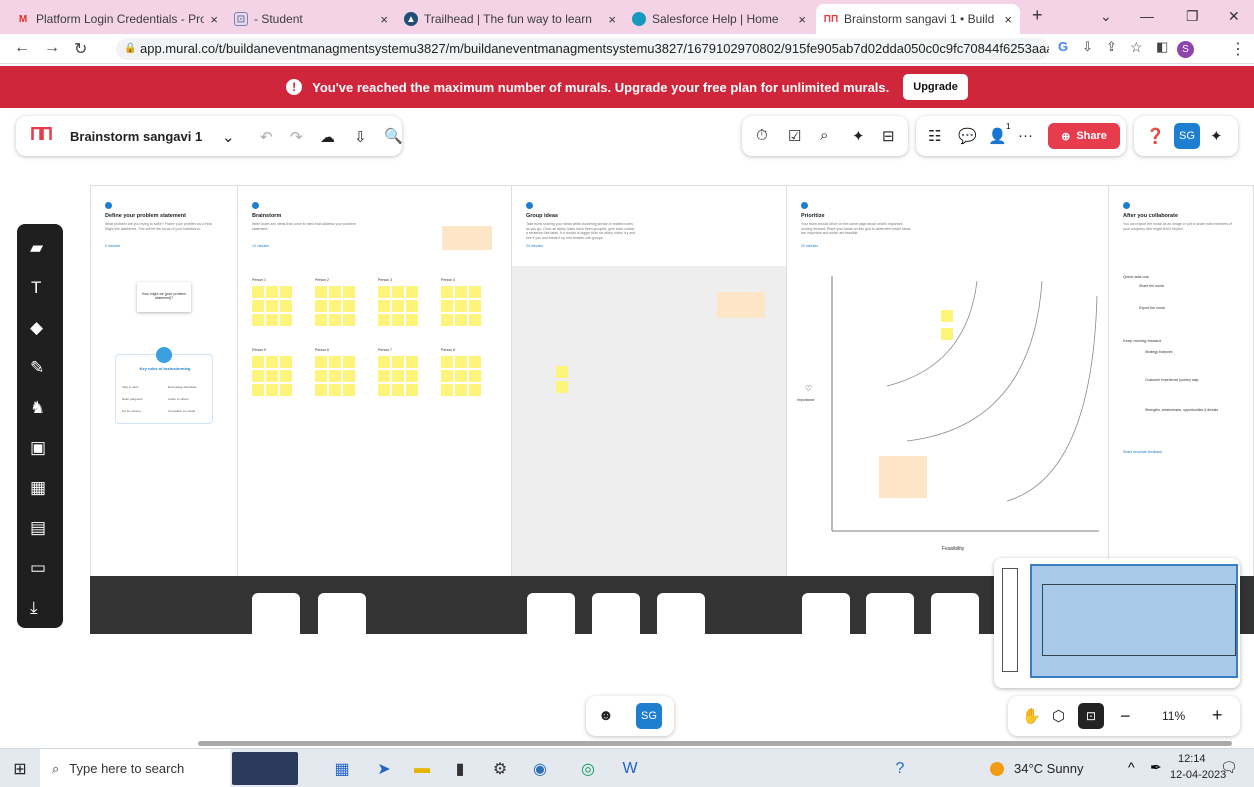 The height and width of the screenshot is (787, 1254). I want to click on quick-item: Export the mural, so click(1152, 308).